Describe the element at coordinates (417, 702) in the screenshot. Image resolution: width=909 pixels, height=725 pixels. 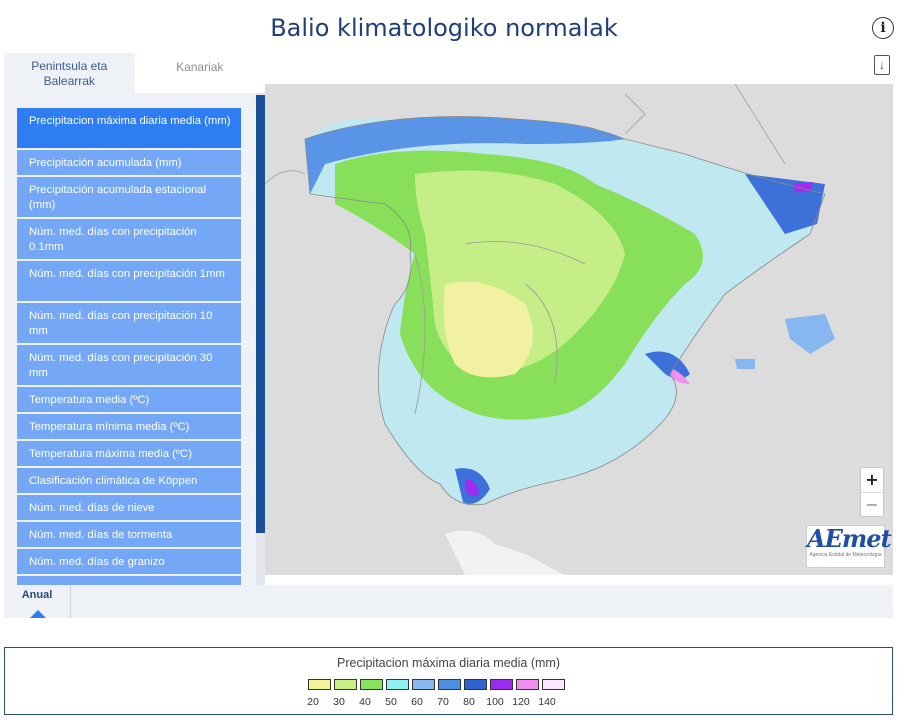
I see `legend-label: 60` at that location.